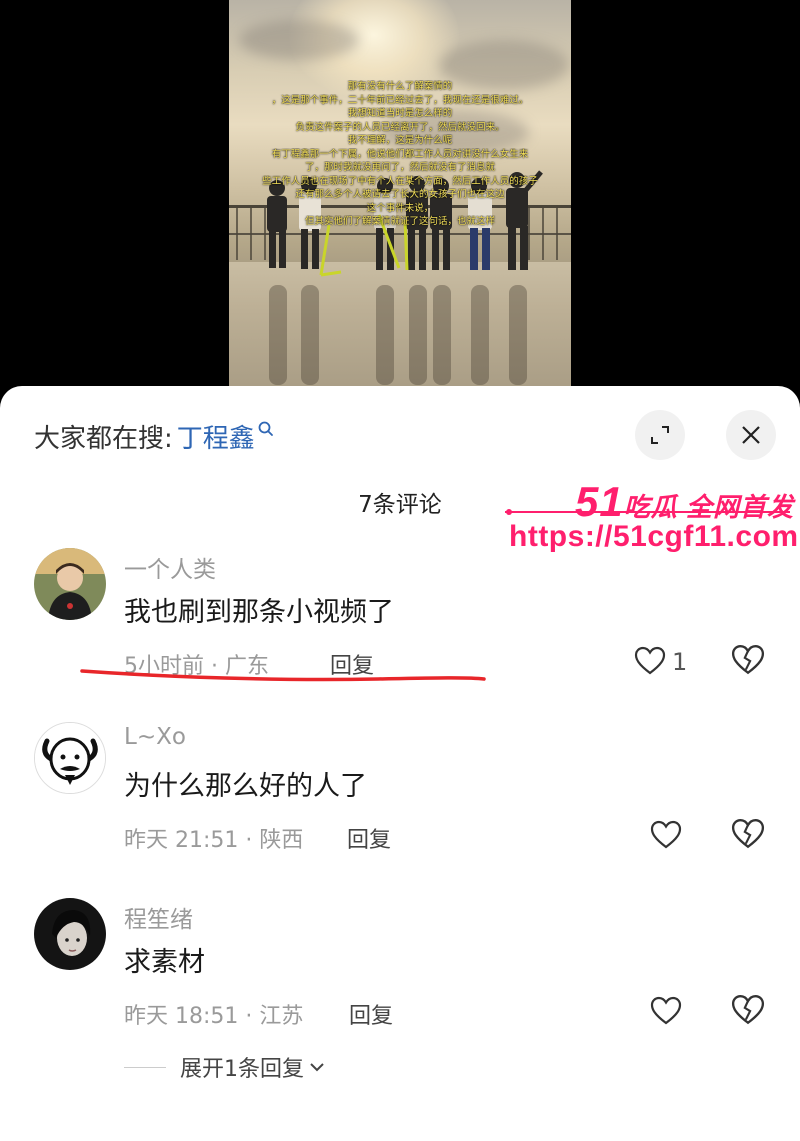  I want to click on subtitle-line: ，这是那个事件，二十年前已经过去了，我现在还是很难过。, so click(400, 100).